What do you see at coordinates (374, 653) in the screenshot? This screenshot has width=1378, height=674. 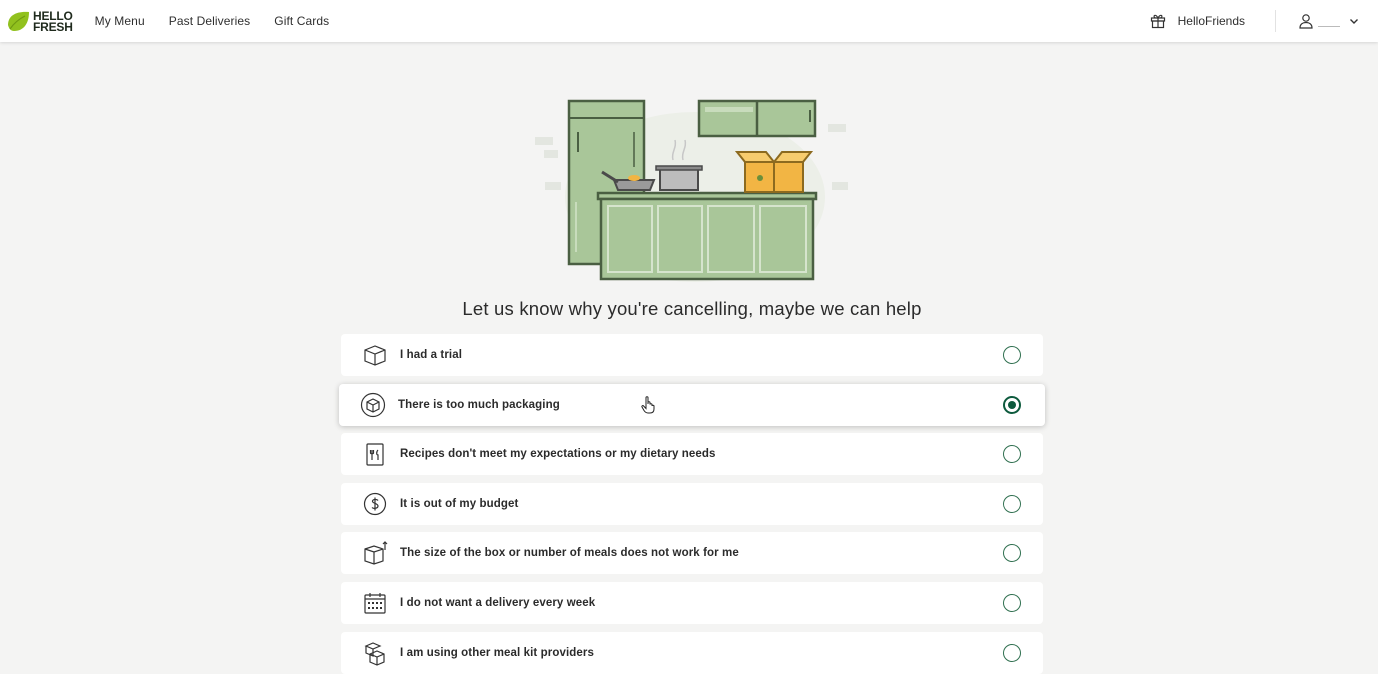 I see `boxes-icon` at bounding box center [374, 653].